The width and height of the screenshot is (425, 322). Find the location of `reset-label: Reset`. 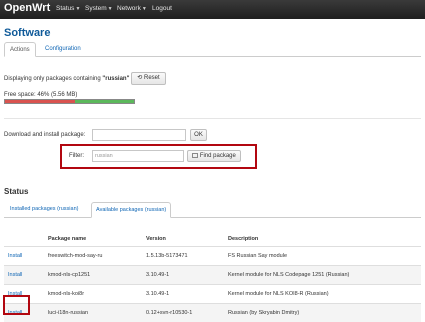

reset-label: Reset is located at coordinates (152, 78).